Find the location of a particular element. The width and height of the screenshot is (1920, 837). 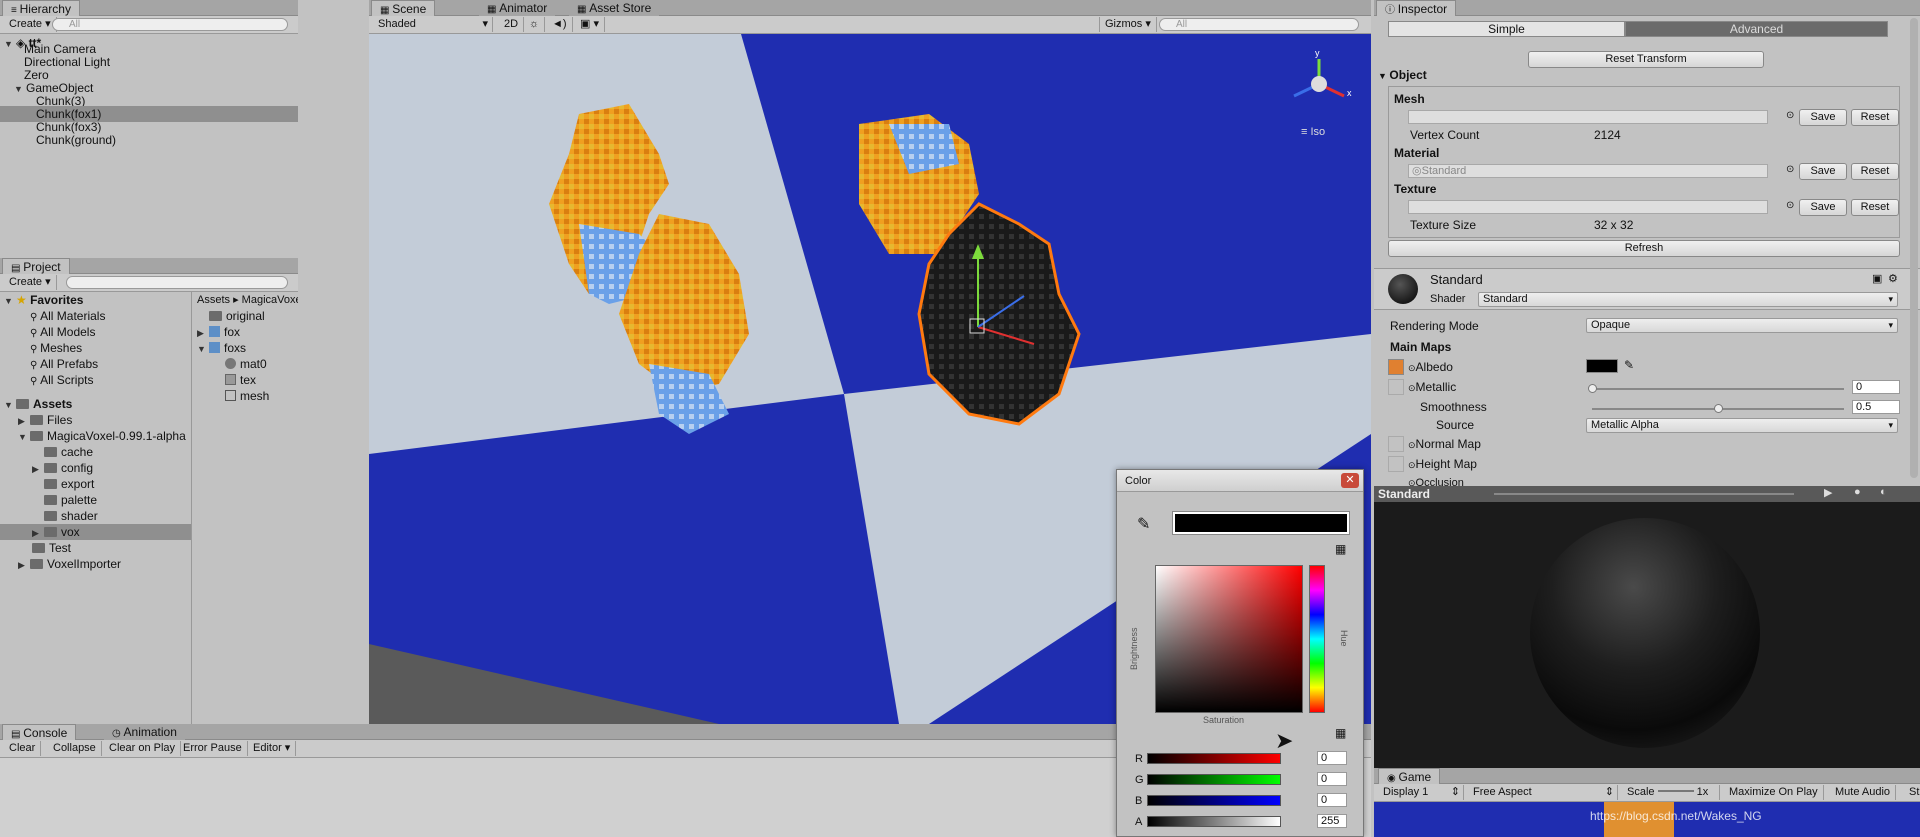

close-icon: ✕ is located at coordinates (1350, 480).